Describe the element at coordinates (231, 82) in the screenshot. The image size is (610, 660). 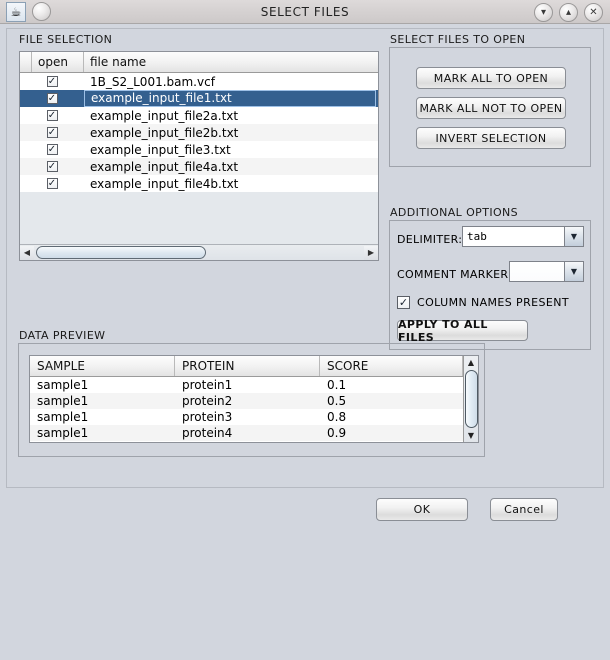
I see `file-name-cell: 1B_S2_L001.bam.vcf` at that location.